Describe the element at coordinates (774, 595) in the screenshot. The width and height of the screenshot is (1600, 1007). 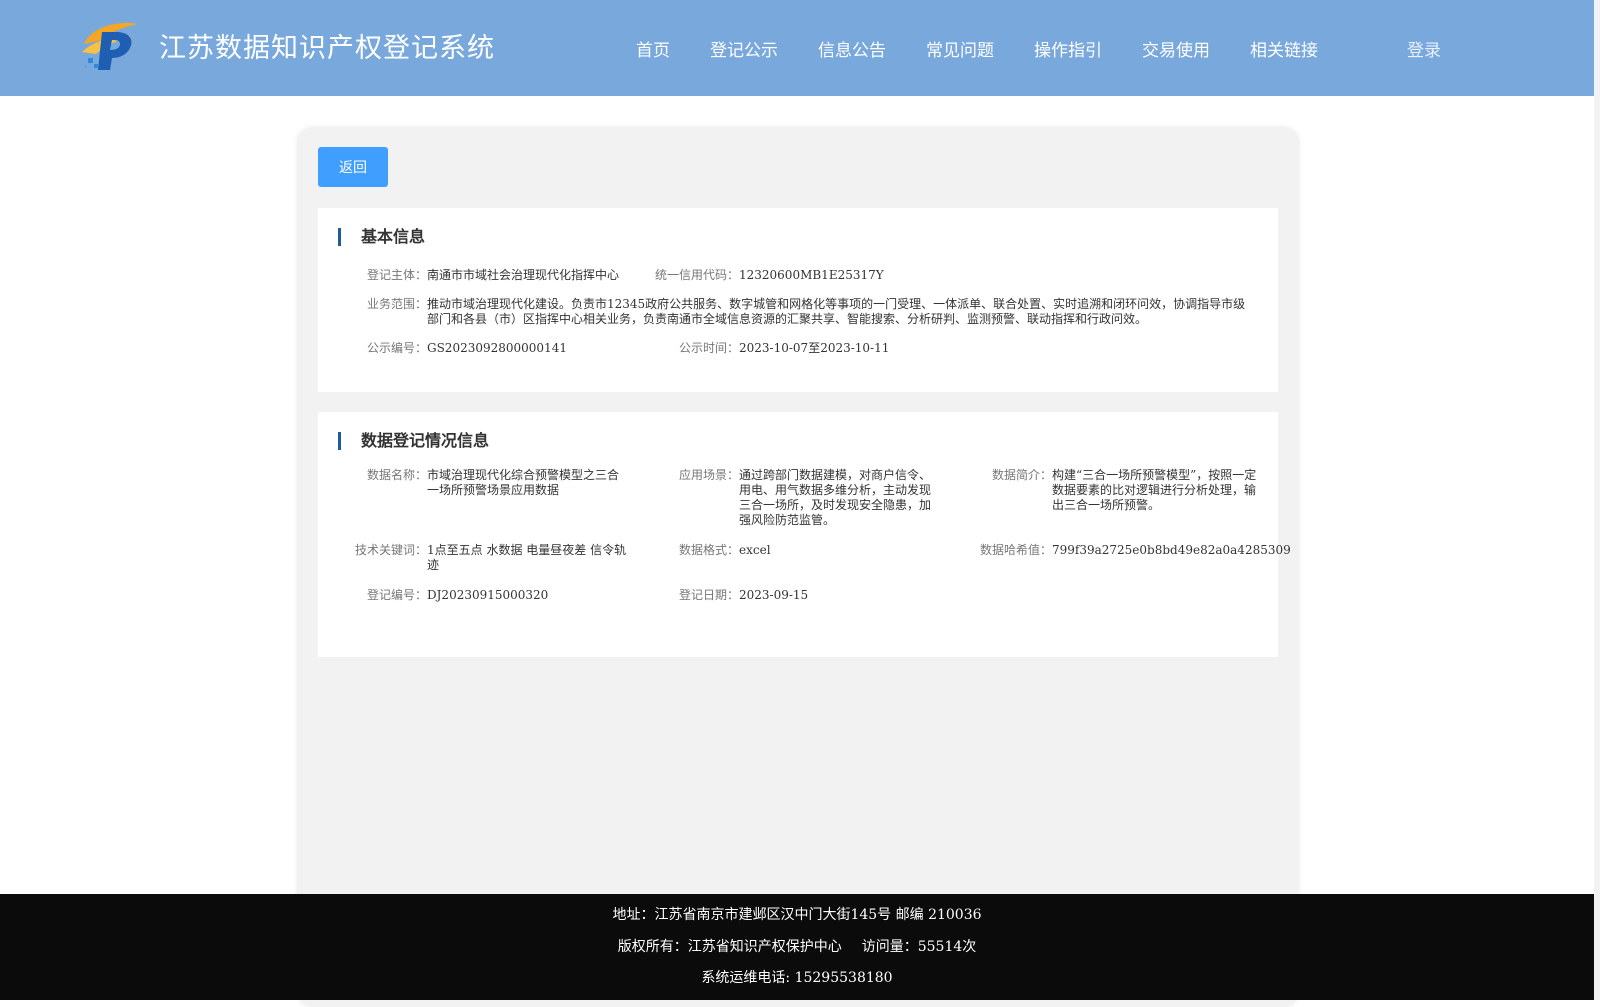
I see `registration-date-value: 2023-09-15` at that location.